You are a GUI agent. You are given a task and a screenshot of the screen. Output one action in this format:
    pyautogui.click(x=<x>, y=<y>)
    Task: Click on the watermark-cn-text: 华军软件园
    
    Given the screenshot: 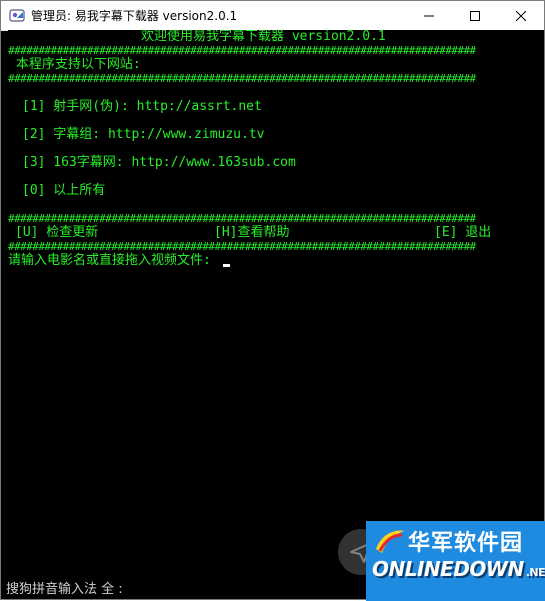 What is the action you would take?
    pyautogui.click(x=466, y=543)
    